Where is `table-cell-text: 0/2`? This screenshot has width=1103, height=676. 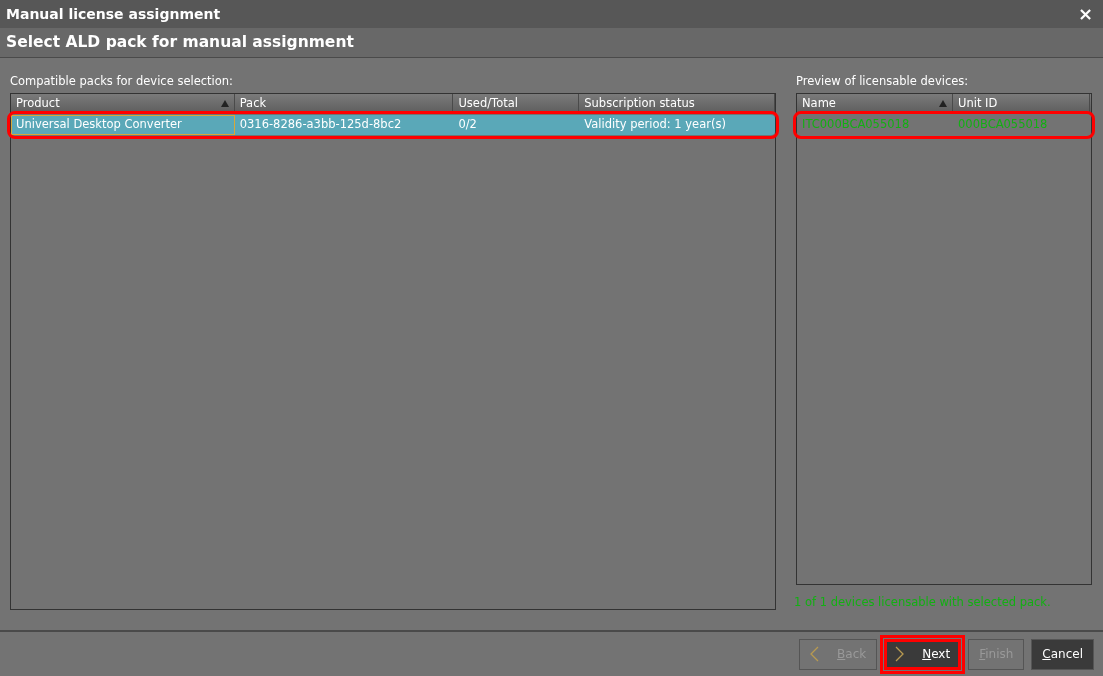 table-cell-text: 0/2 is located at coordinates (467, 125).